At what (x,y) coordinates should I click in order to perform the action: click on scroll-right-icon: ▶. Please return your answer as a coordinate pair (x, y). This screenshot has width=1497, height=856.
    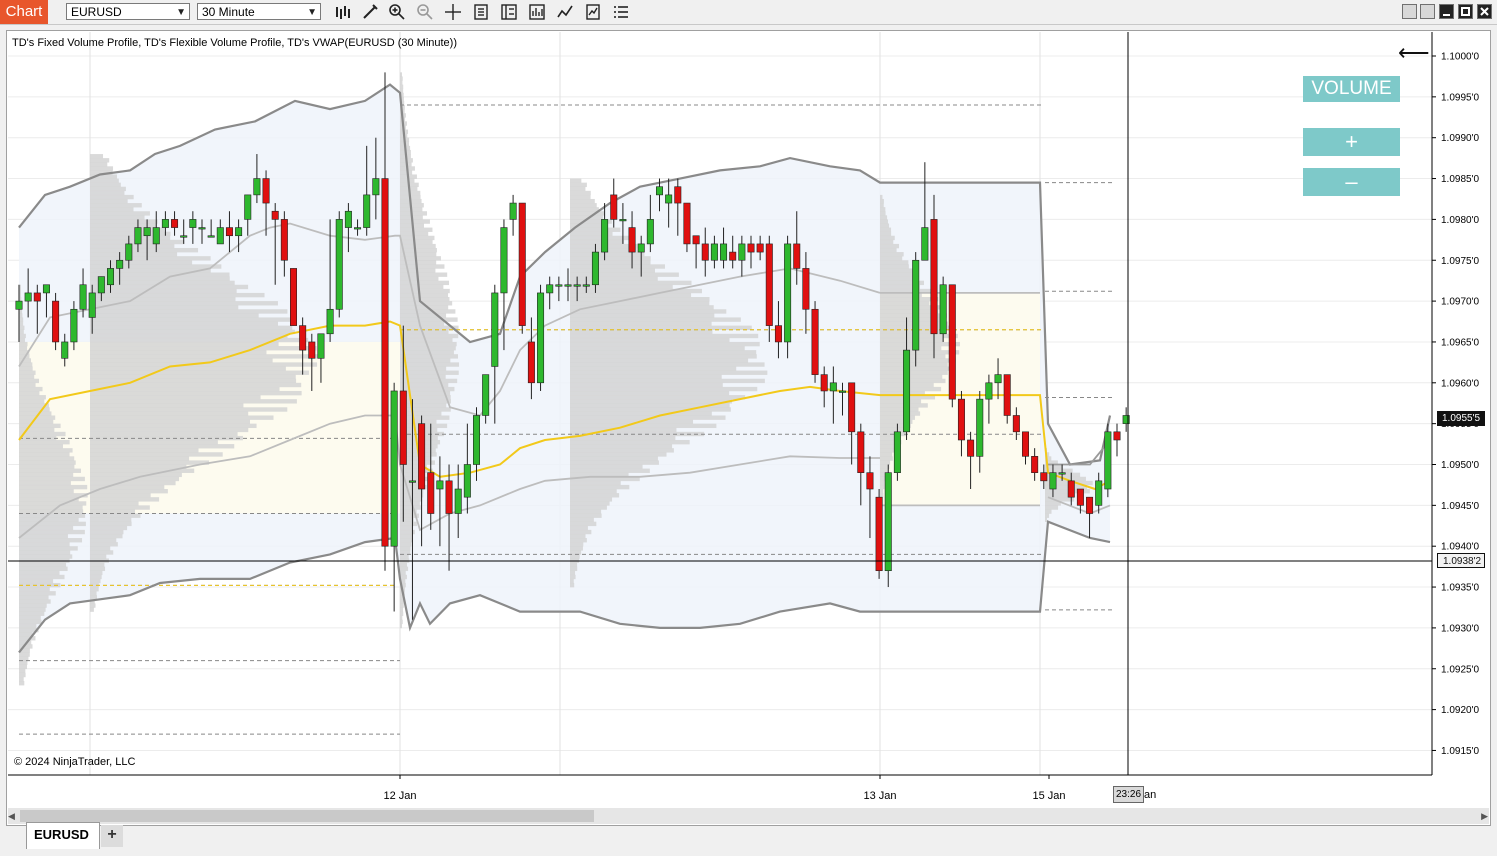
    Looking at the image, I should click on (1484, 816).